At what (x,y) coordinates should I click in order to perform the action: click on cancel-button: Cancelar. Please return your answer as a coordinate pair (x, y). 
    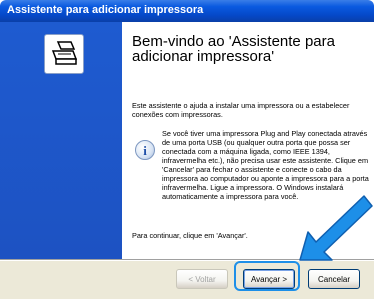
    Looking at the image, I should click on (334, 279).